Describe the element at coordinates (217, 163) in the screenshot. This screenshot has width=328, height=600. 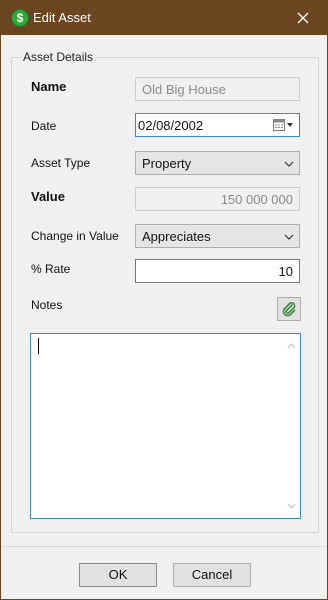
I see `asset-type-select: Property` at that location.